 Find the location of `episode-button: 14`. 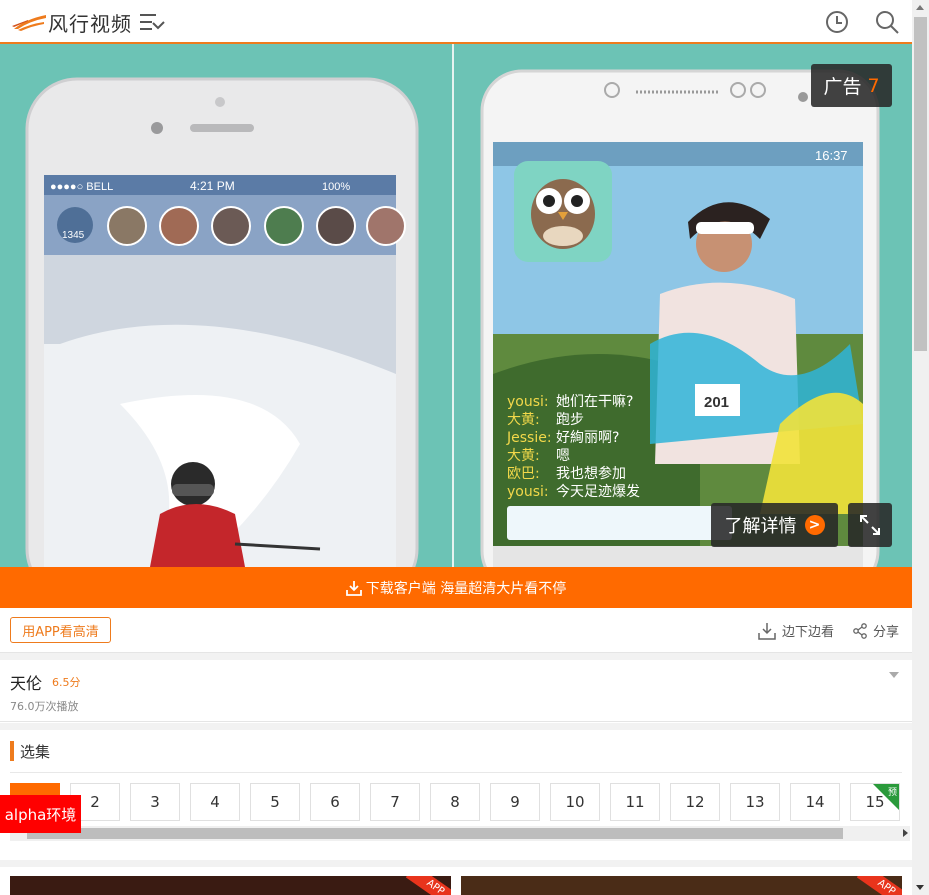

episode-button: 14 is located at coordinates (815, 802).